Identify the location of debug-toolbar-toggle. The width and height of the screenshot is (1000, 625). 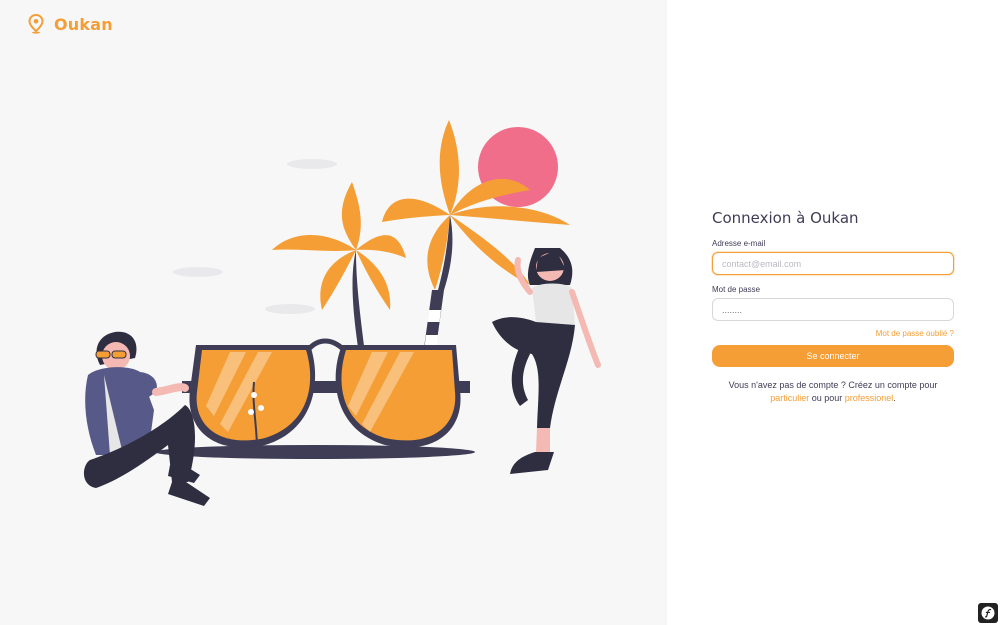
(988, 613).